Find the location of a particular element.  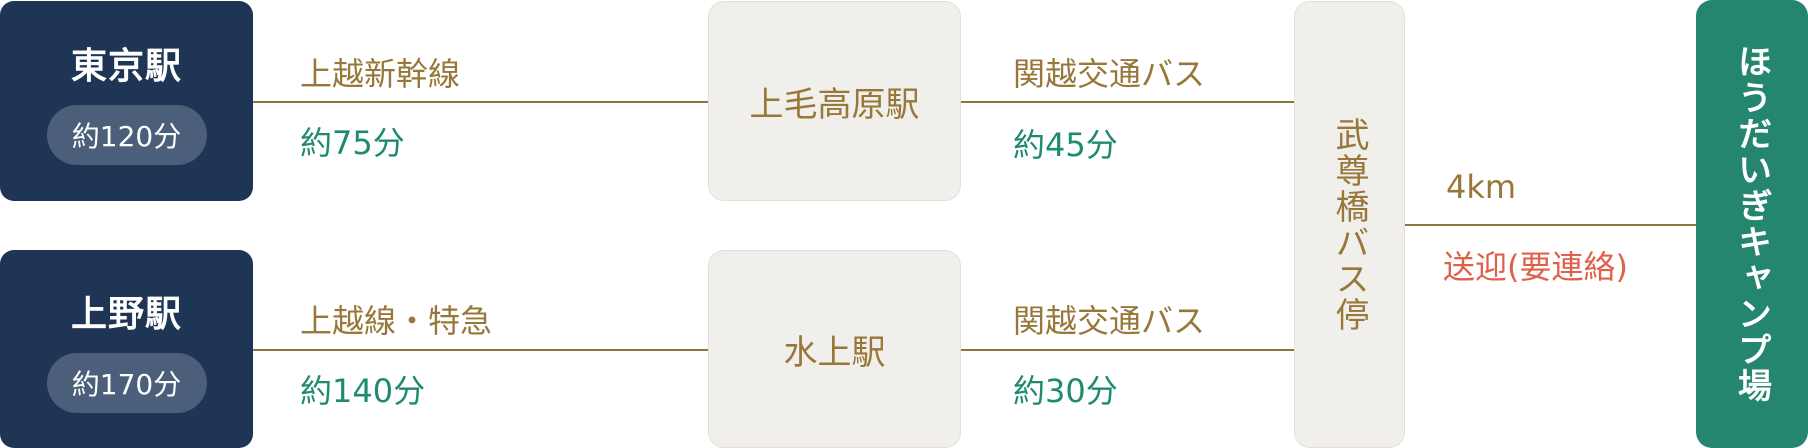

pickup-note-label: 送迎(要連絡) is located at coordinates (1535, 267).